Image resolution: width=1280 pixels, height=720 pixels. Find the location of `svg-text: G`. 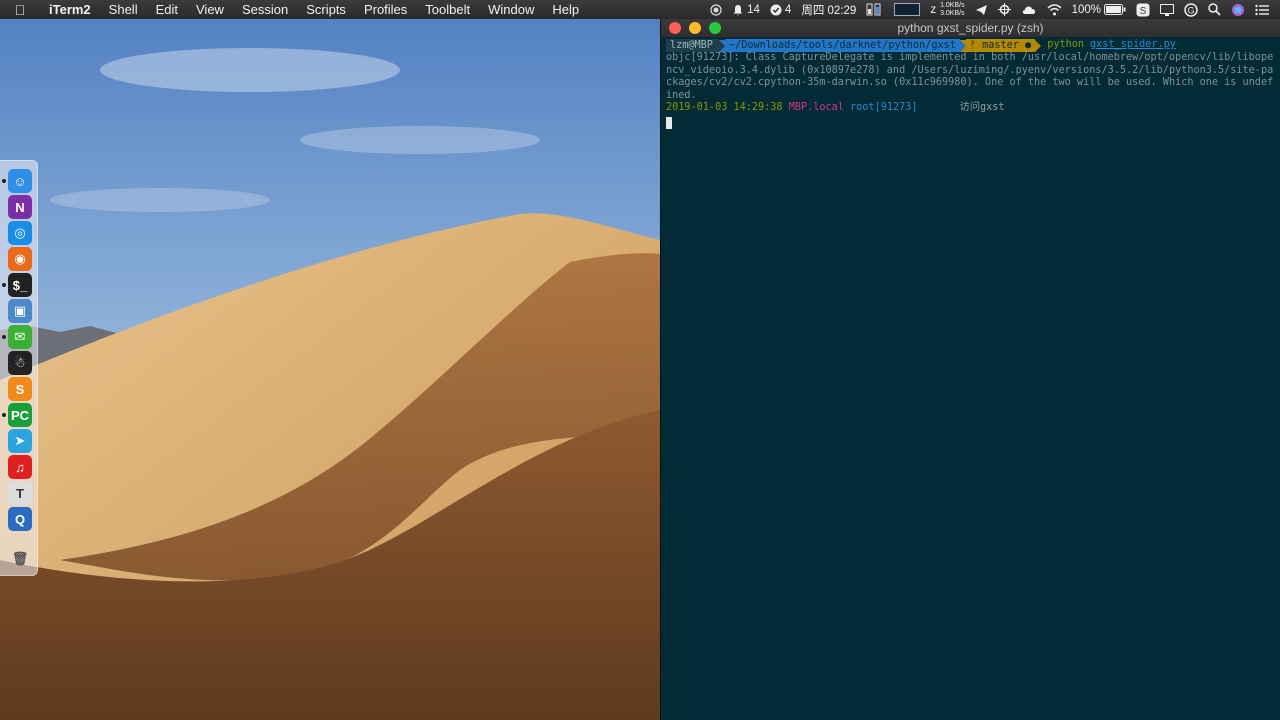

svg-text: G is located at coordinates (1190, 10).